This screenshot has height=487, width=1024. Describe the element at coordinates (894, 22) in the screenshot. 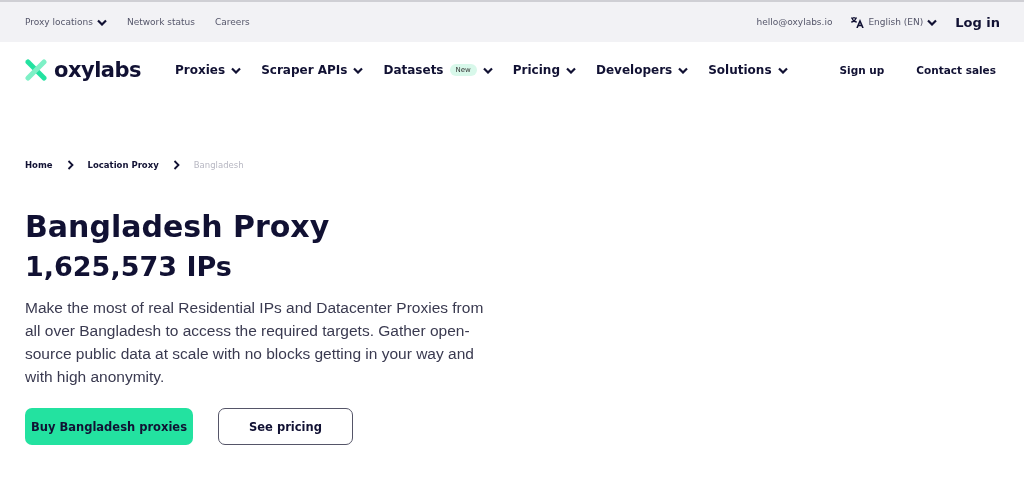

I see `language-selector: English (EN)` at that location.